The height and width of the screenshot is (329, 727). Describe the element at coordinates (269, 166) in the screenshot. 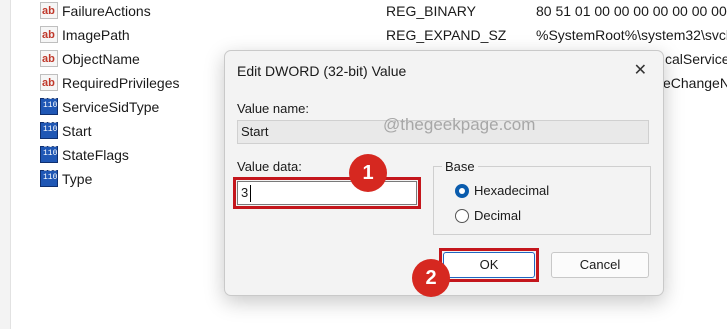

I see `value-data-label: Value data:` at that location.